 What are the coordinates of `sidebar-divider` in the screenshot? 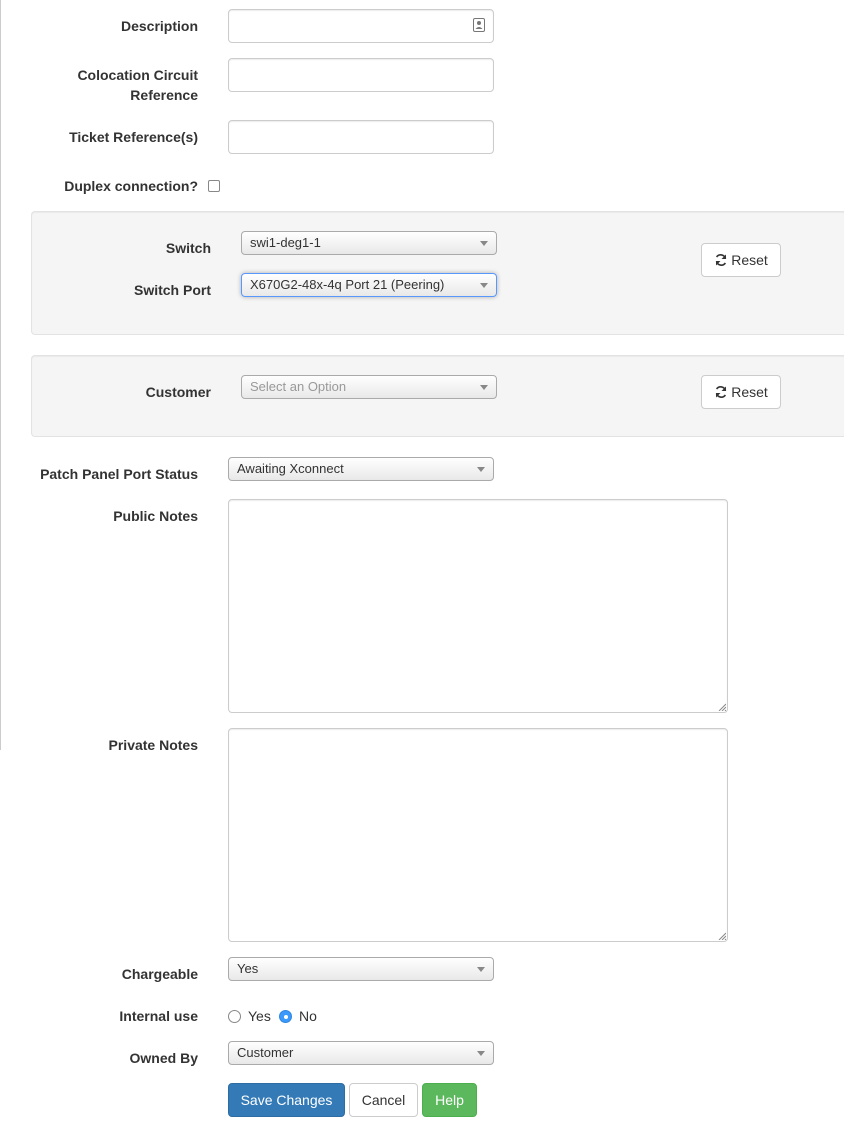 It's located at (0, 375).